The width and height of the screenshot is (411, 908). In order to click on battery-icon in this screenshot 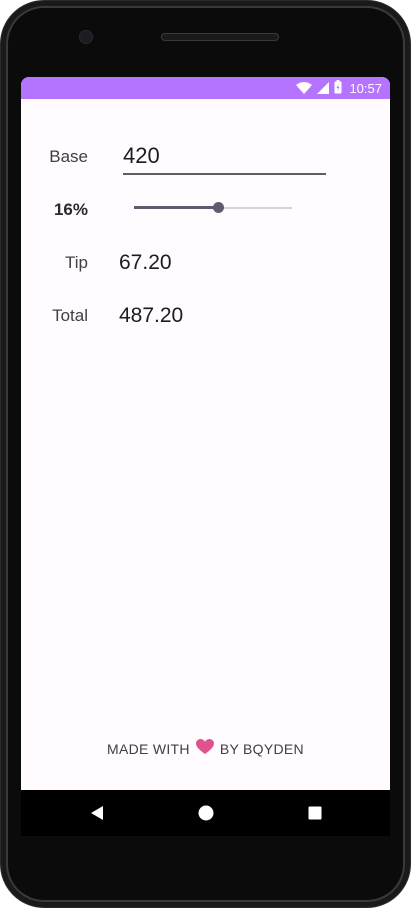, I will do `click(338, 88)`.